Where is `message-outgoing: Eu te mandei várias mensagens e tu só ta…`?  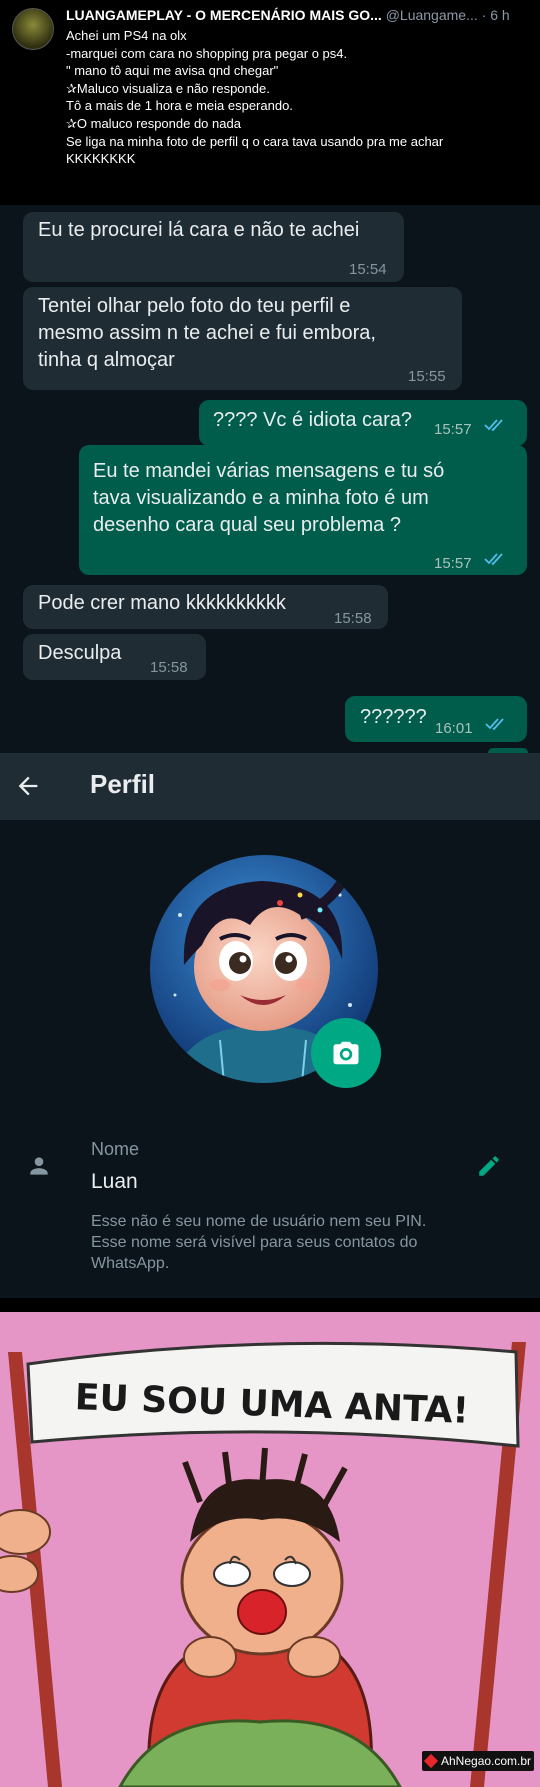
message-outgoing: Eu te mandei várias mensagens e tu só ta… is located at coordinates (303, 510).